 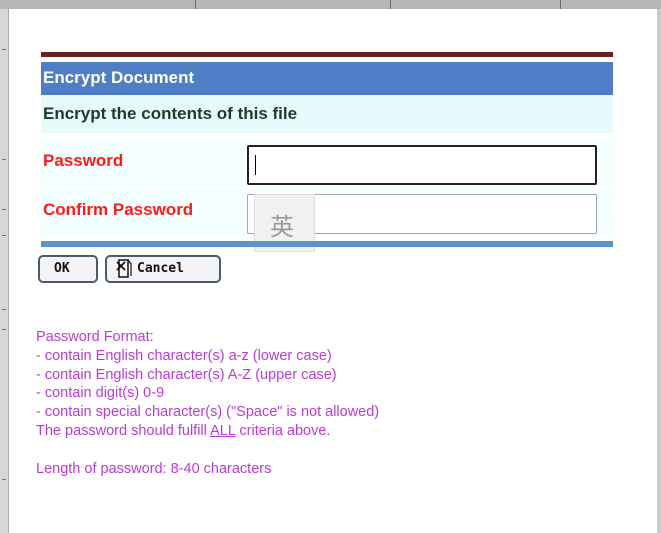 I want to click on ok-button-label: OK, so click(x=62, y=268).